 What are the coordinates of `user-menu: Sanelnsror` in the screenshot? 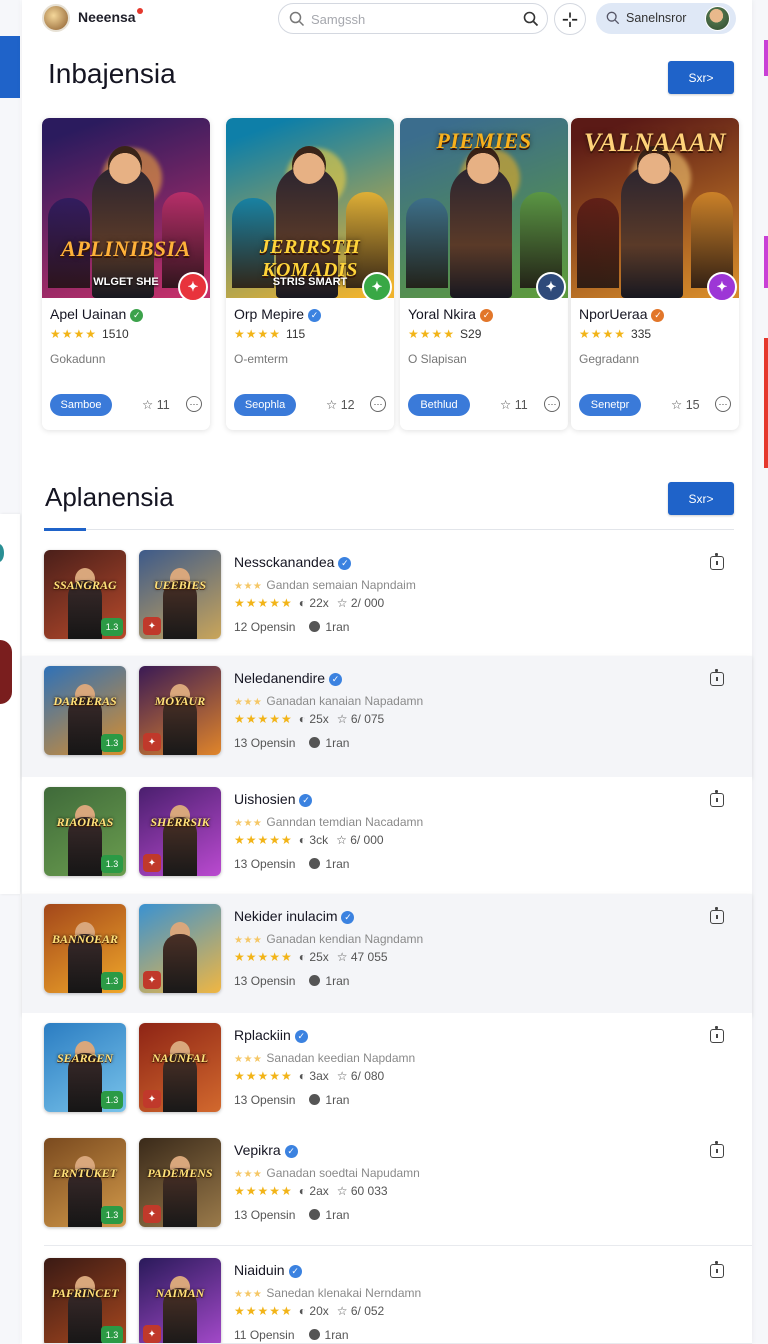 It's located at (666, 18).